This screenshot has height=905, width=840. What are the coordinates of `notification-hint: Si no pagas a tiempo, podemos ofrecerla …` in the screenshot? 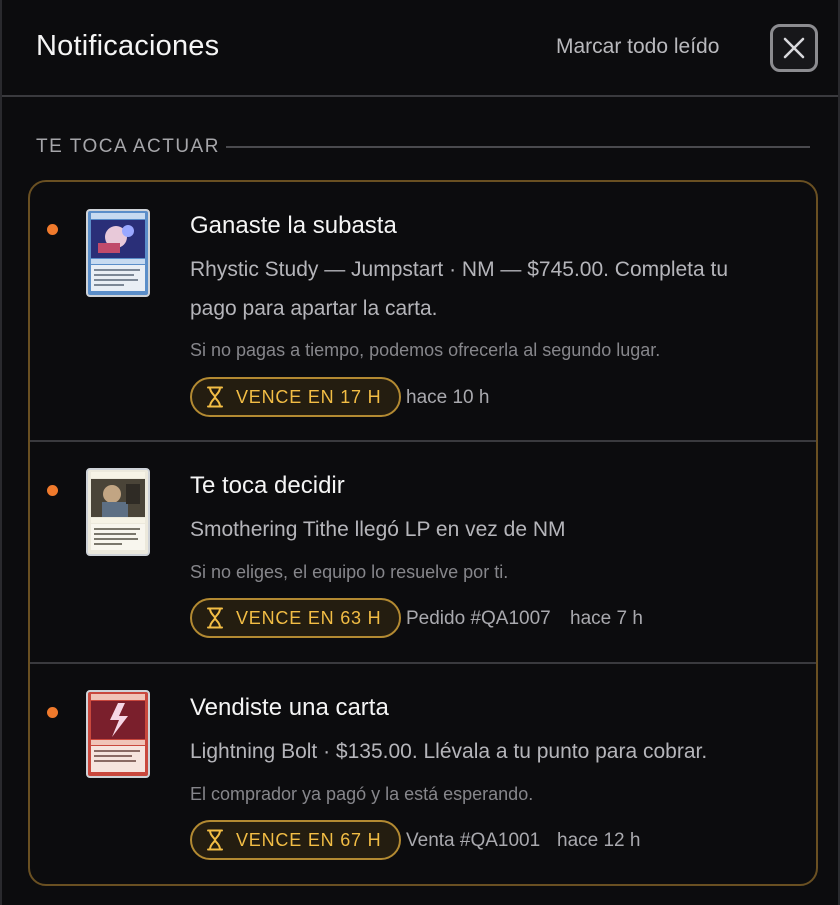 It's located at (425, 350).